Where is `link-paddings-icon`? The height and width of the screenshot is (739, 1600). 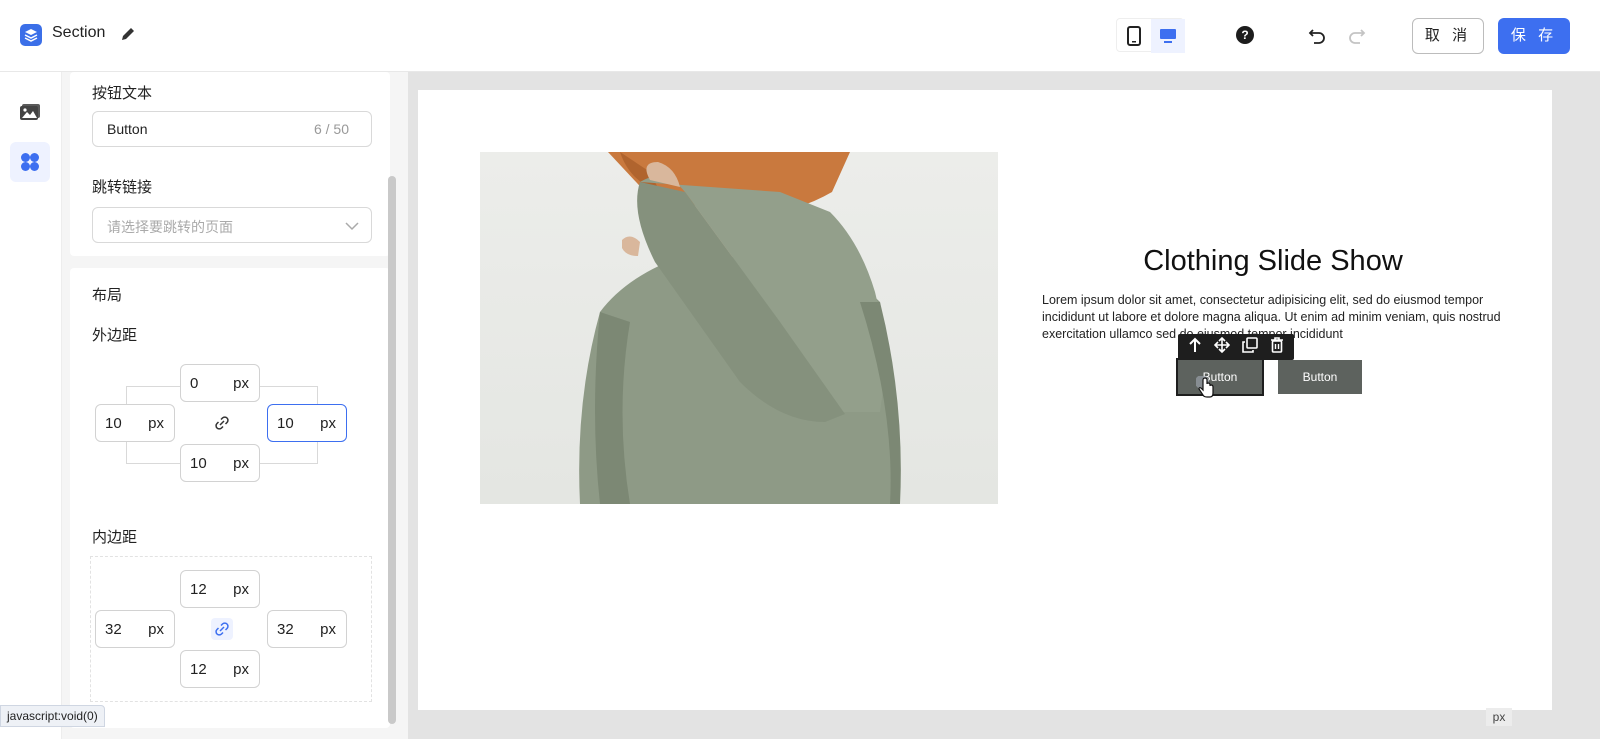
link-paddings-icon is located at coordinates (222, 629).